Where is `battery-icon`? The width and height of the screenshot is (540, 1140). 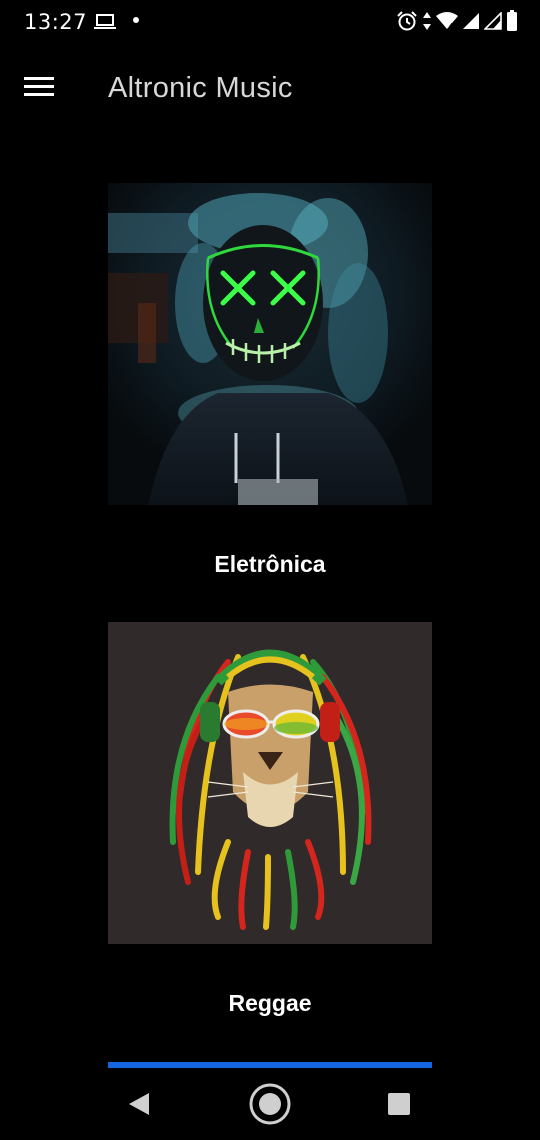
battery-icon is located at coordinates (512, 21).